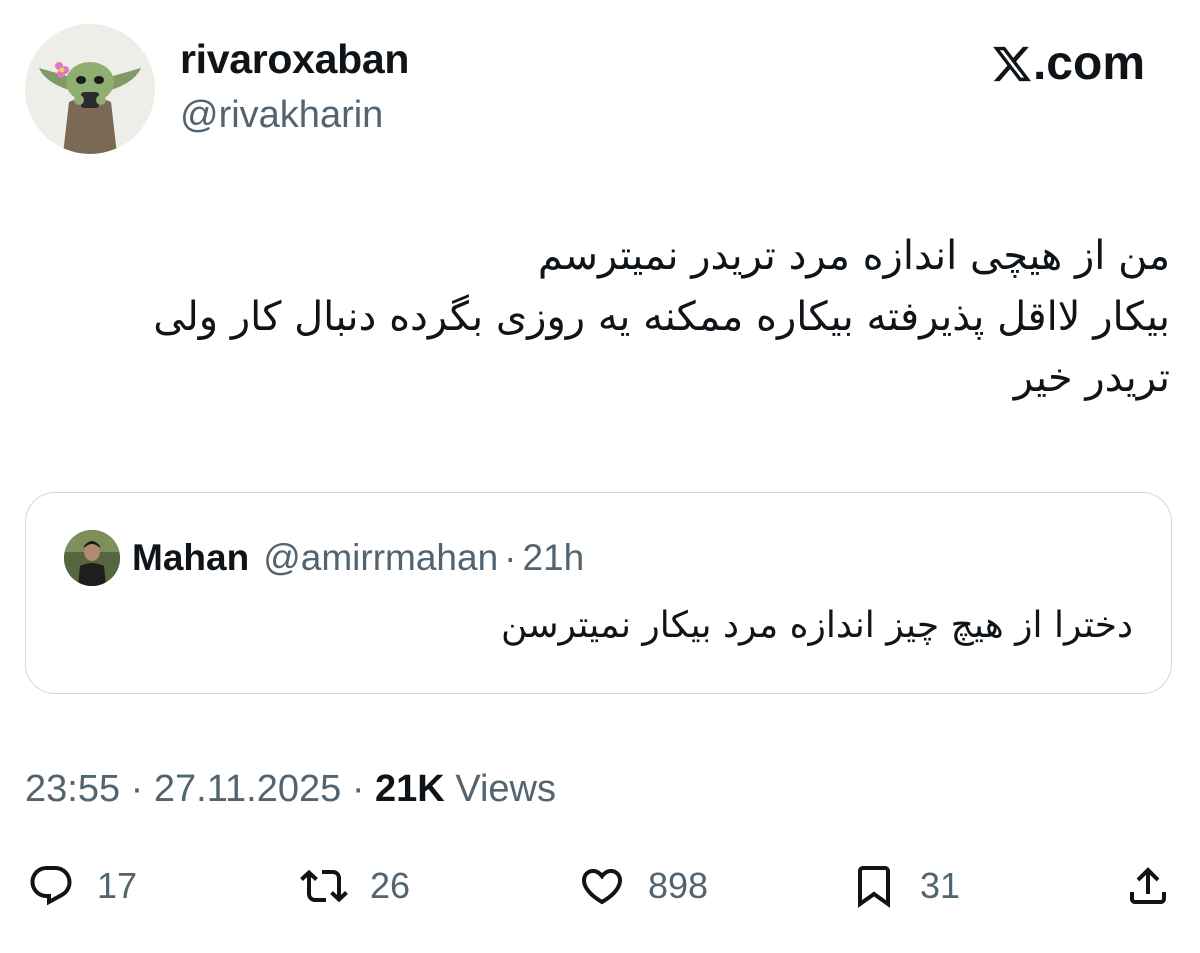  Describe the element at coordinates (553, 558) in the screenshot. I see `quoted-timestamp: 21h` at that location.